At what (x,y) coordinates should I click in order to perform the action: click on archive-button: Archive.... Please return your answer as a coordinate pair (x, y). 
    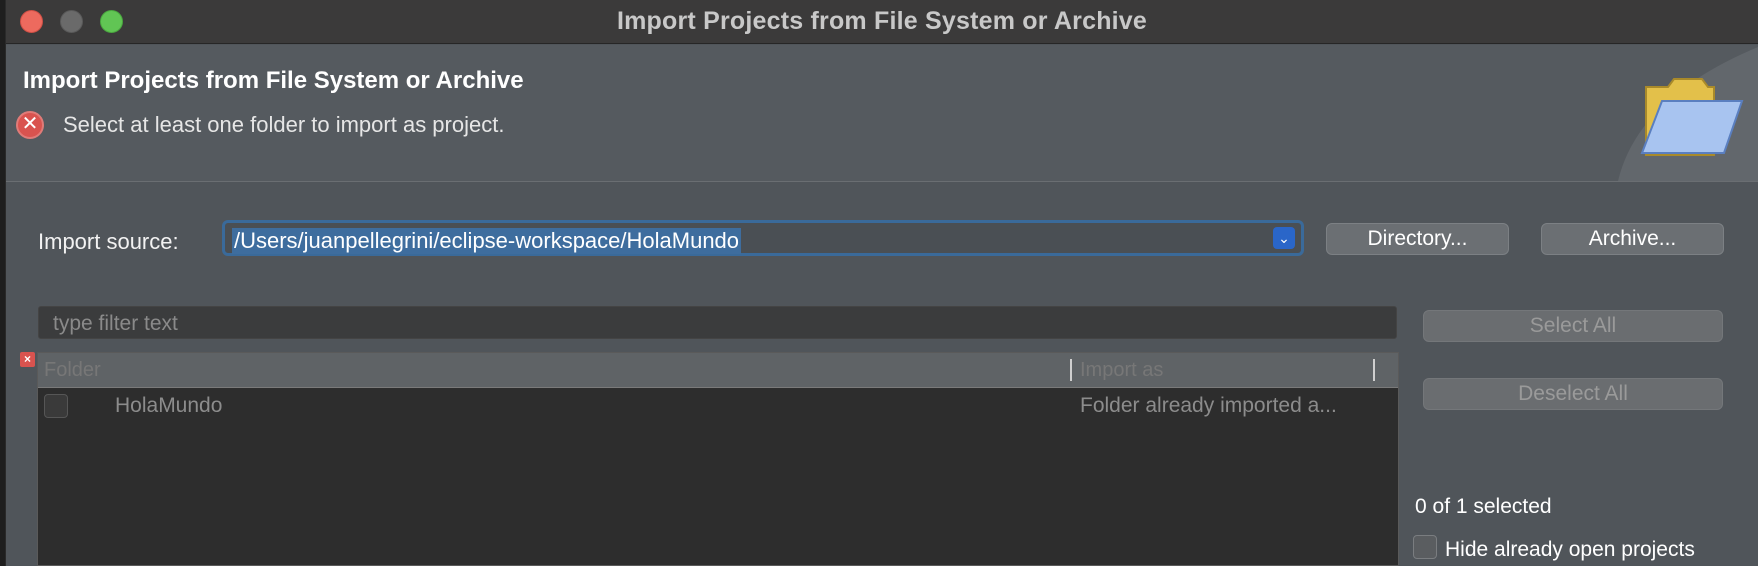
    Looking at the image, I should click on (1632, 239).